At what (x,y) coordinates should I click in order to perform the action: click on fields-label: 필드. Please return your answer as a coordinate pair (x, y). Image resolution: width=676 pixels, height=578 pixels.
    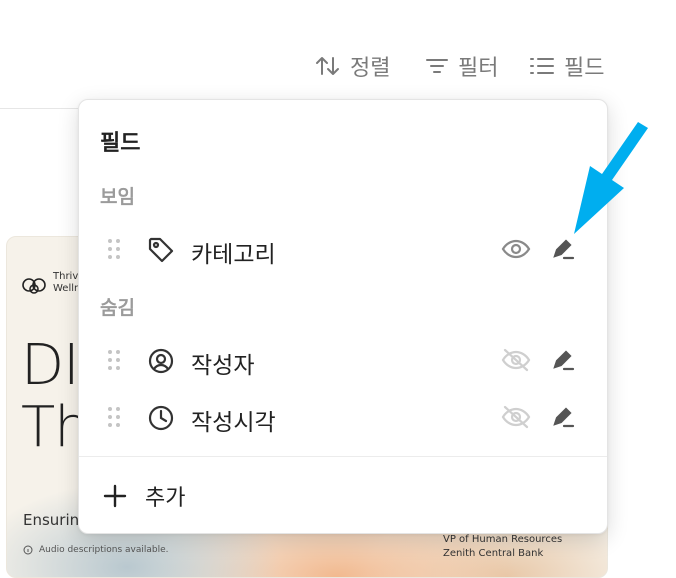
    Looking at the image, I should click on (584, 68).